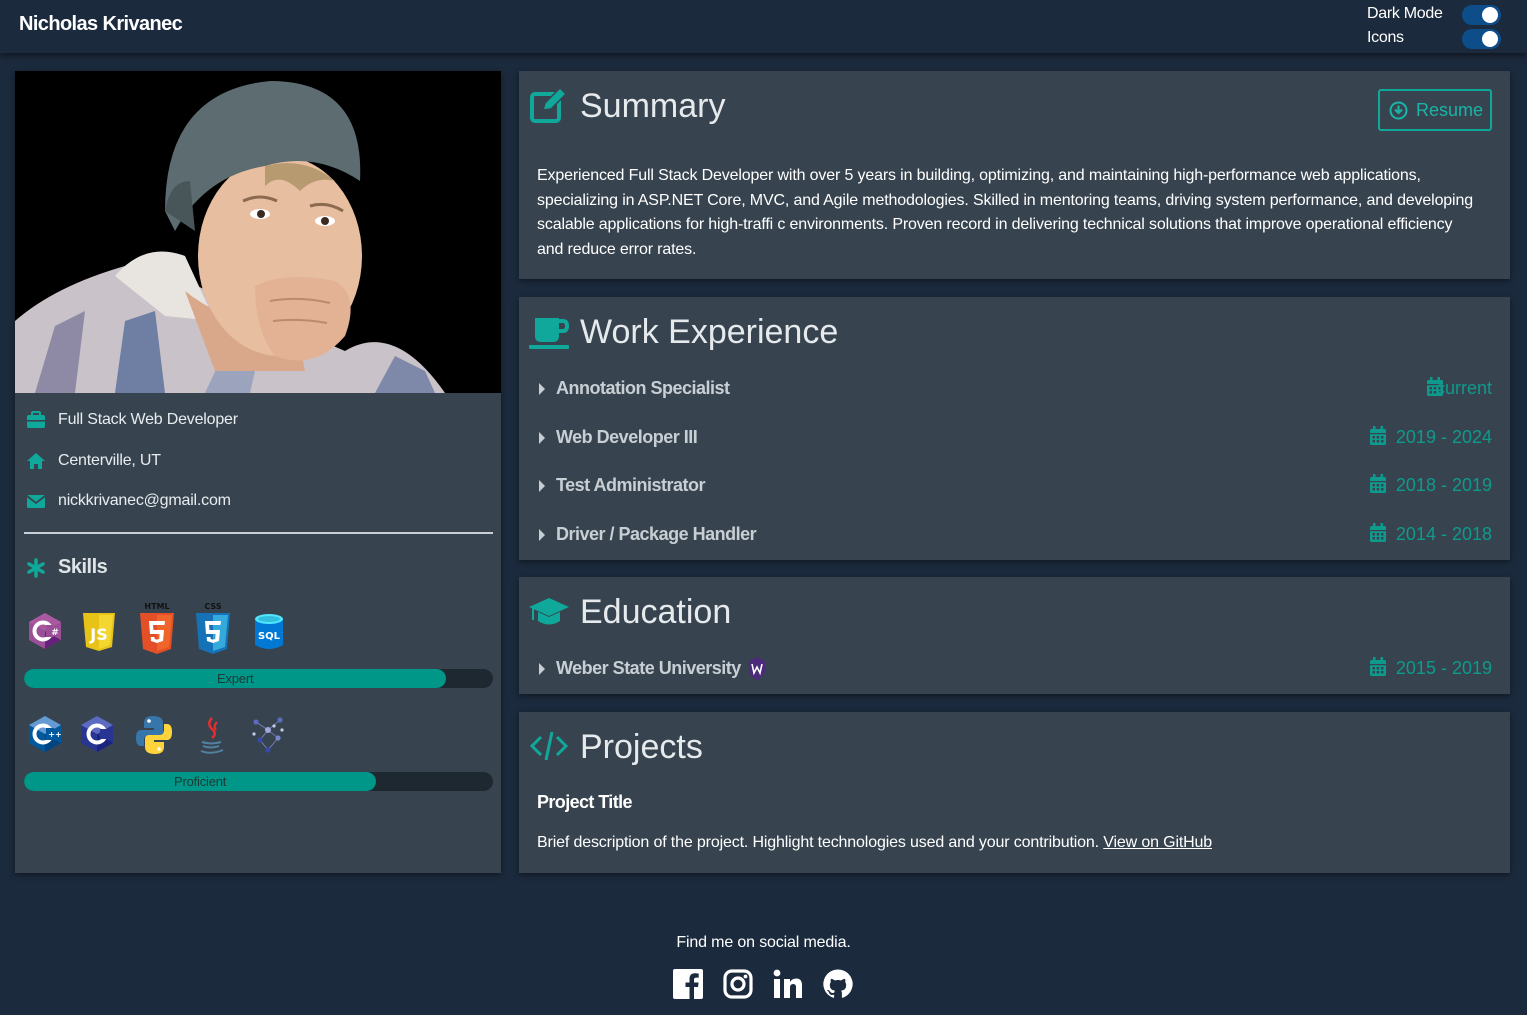 This screenshot has height=1015, width=1527. Describe the element at coordinates (643, 388) in the screenshot. I see `job-title: Annotation Specialist` at that location.